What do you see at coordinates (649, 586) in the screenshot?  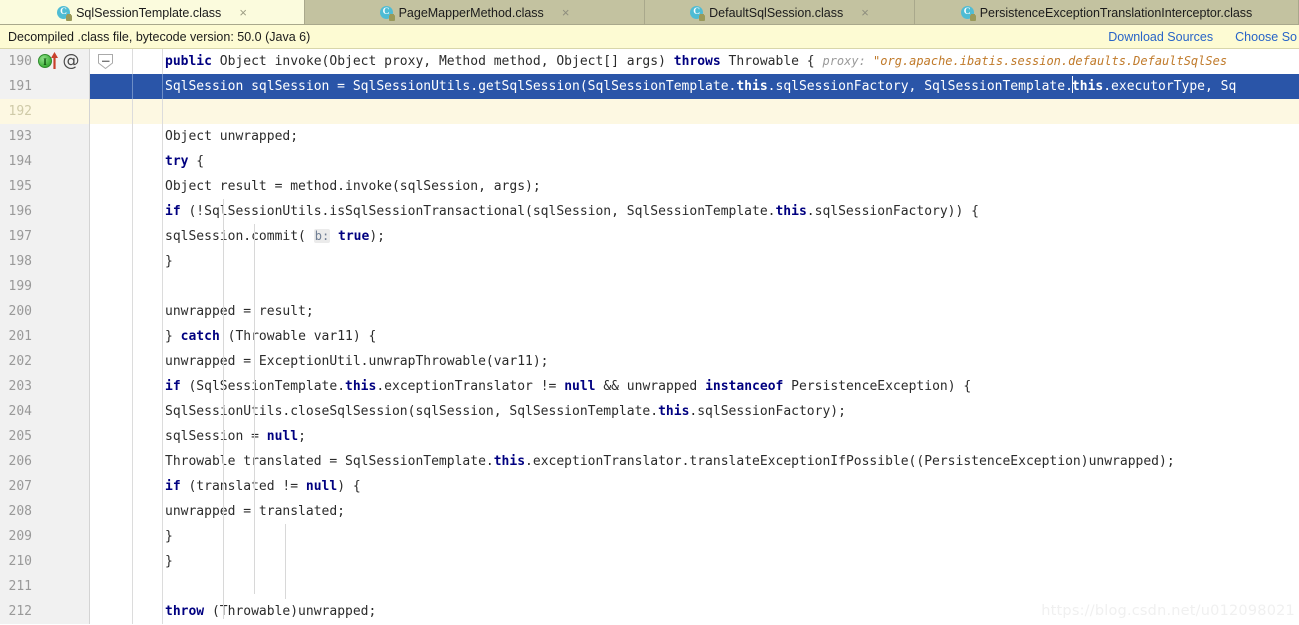 I see `code-line: 211` at bounding box center [649, 586].